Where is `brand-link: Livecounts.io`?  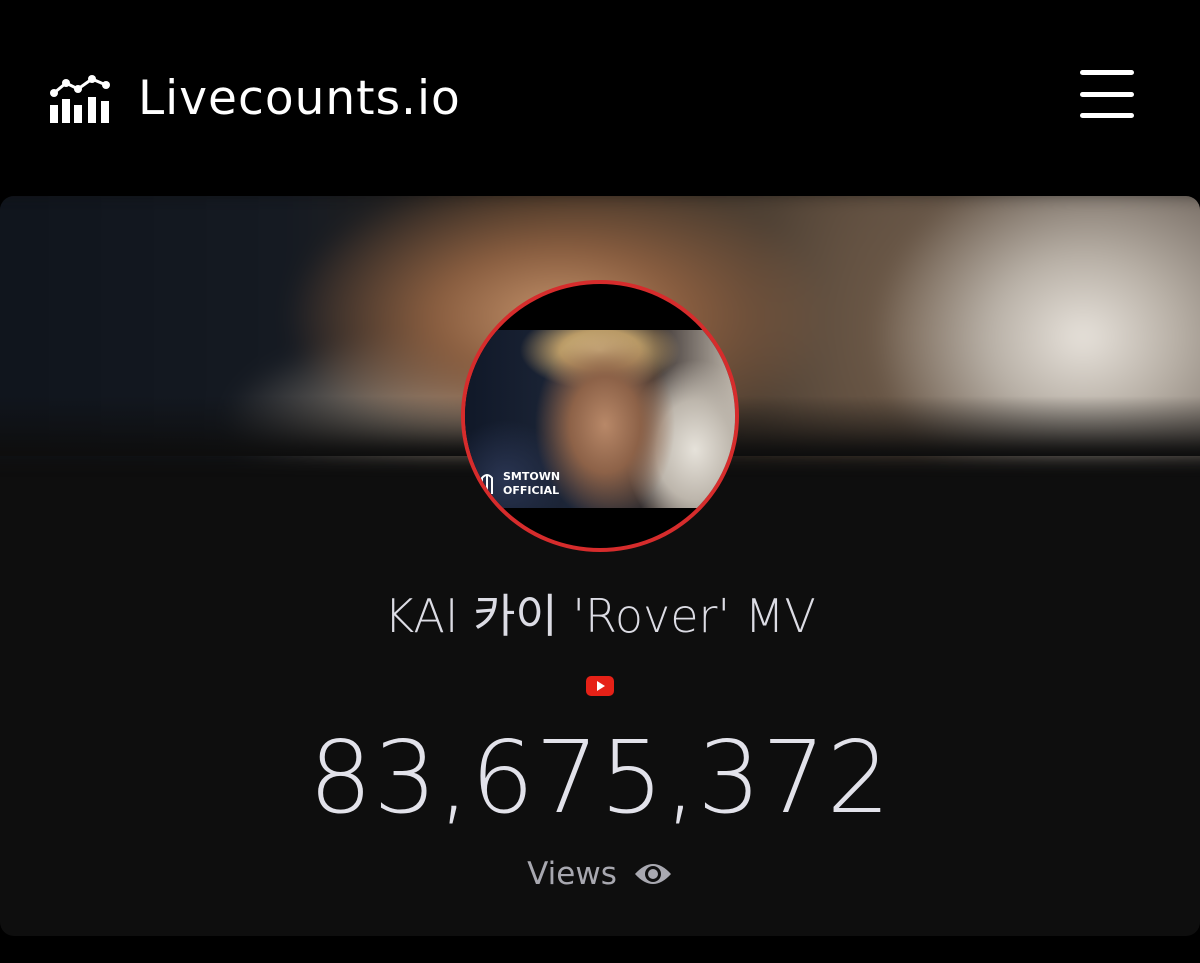
brand-link: Livecounts.io is located at coordinates (254, 98).